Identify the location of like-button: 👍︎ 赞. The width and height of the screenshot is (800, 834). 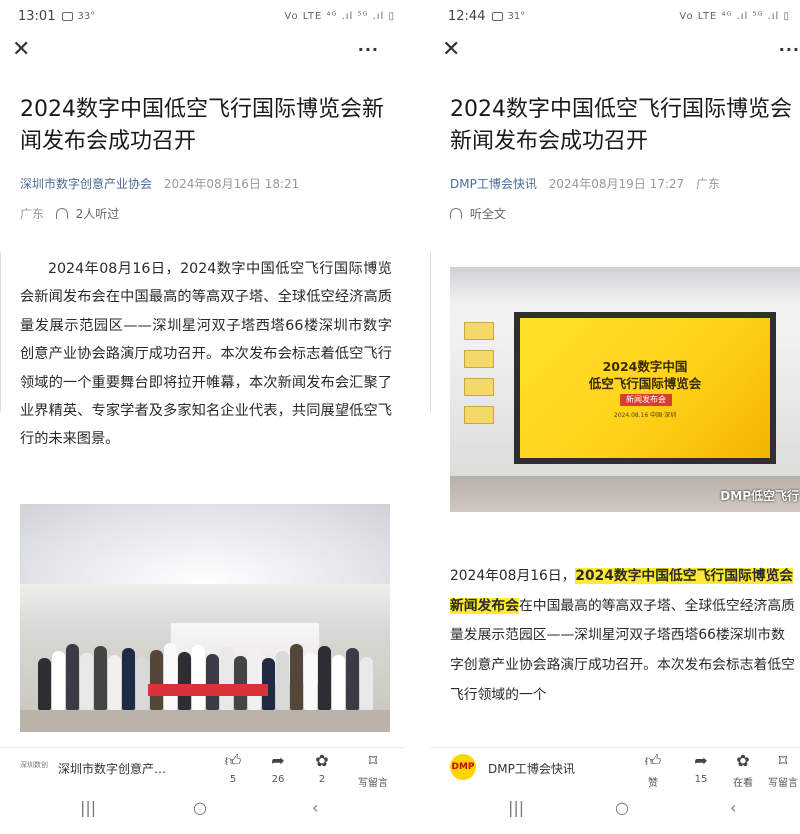
(653, 770).